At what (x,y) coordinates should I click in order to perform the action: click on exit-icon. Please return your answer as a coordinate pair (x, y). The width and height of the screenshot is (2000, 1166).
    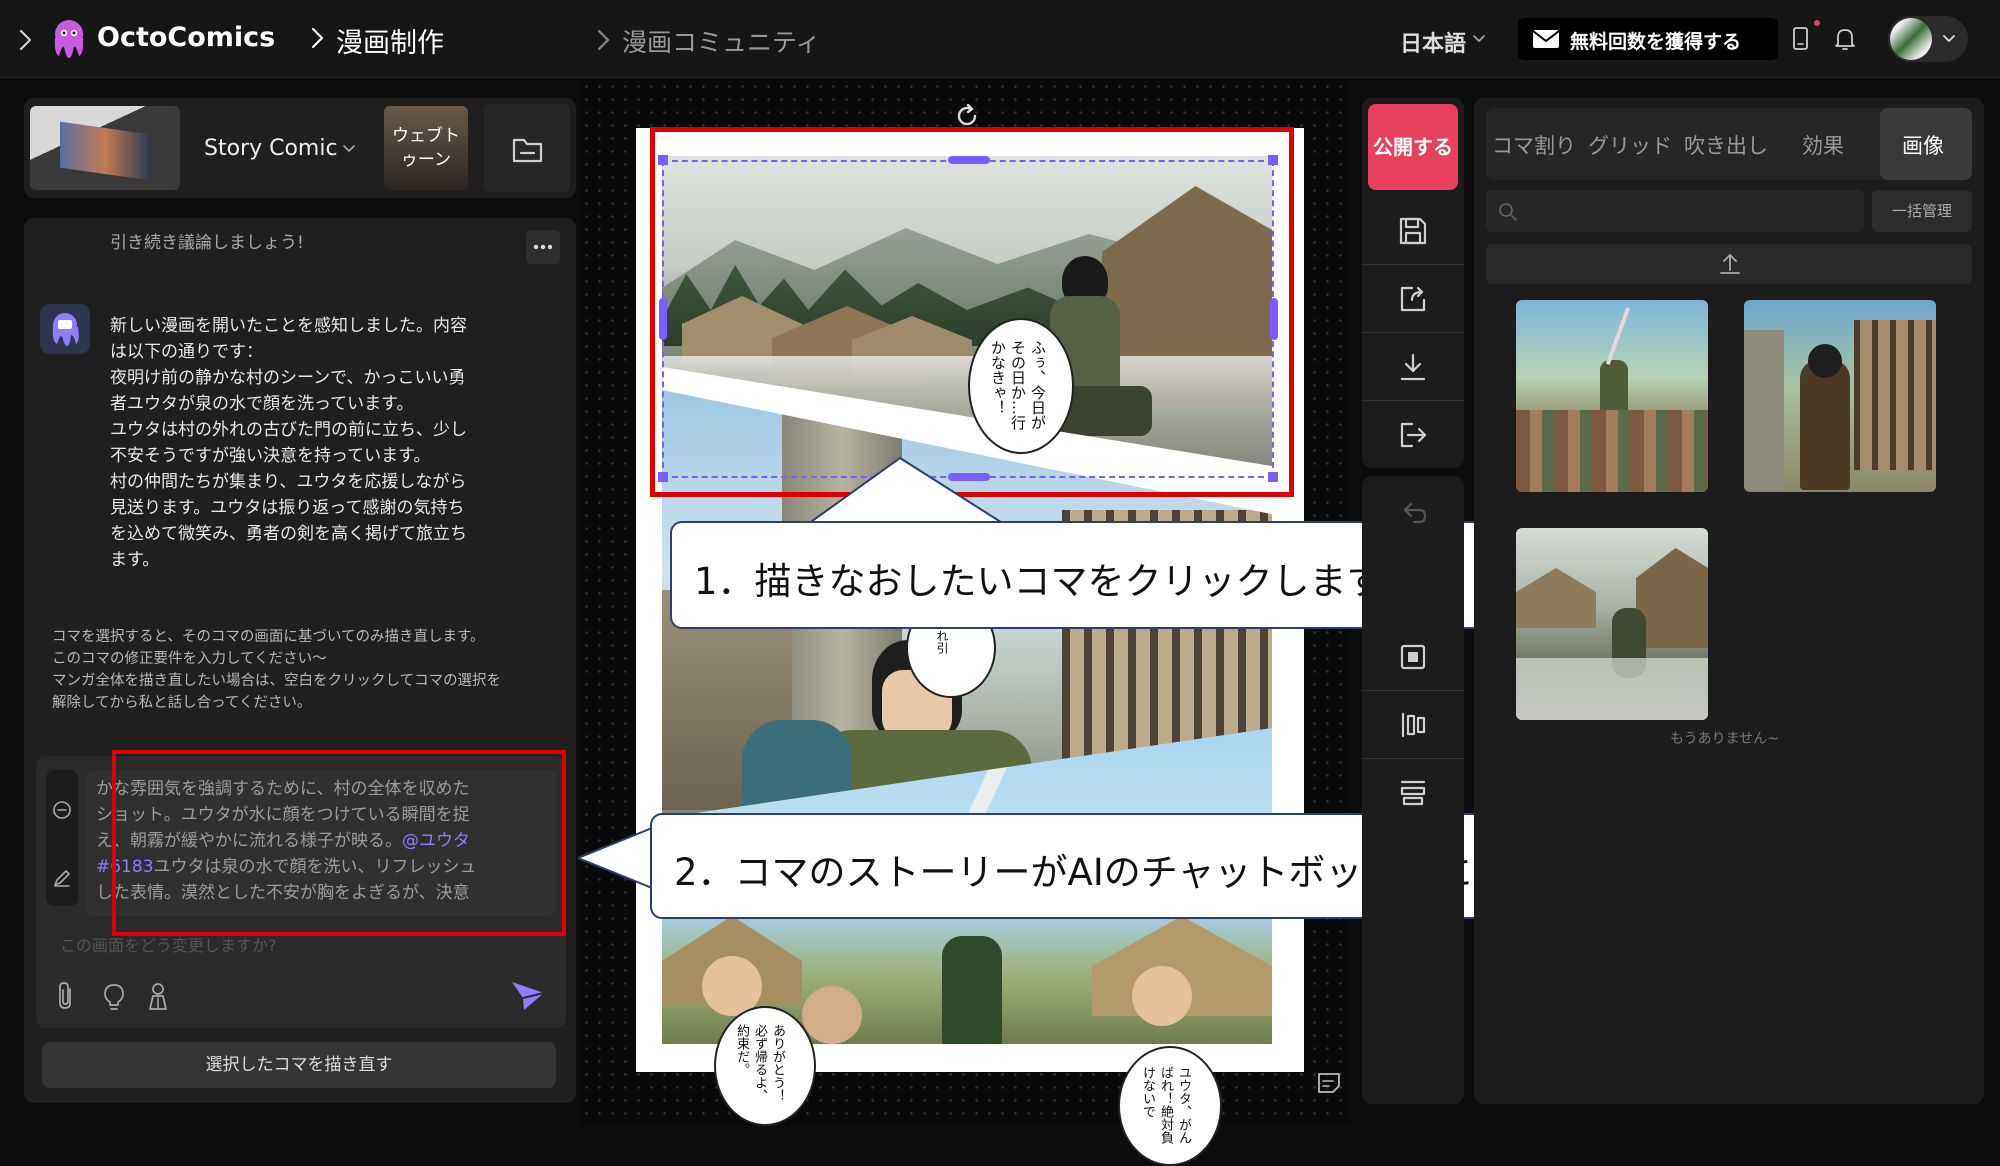
    Looking at the image, I should click on (1413, 435).